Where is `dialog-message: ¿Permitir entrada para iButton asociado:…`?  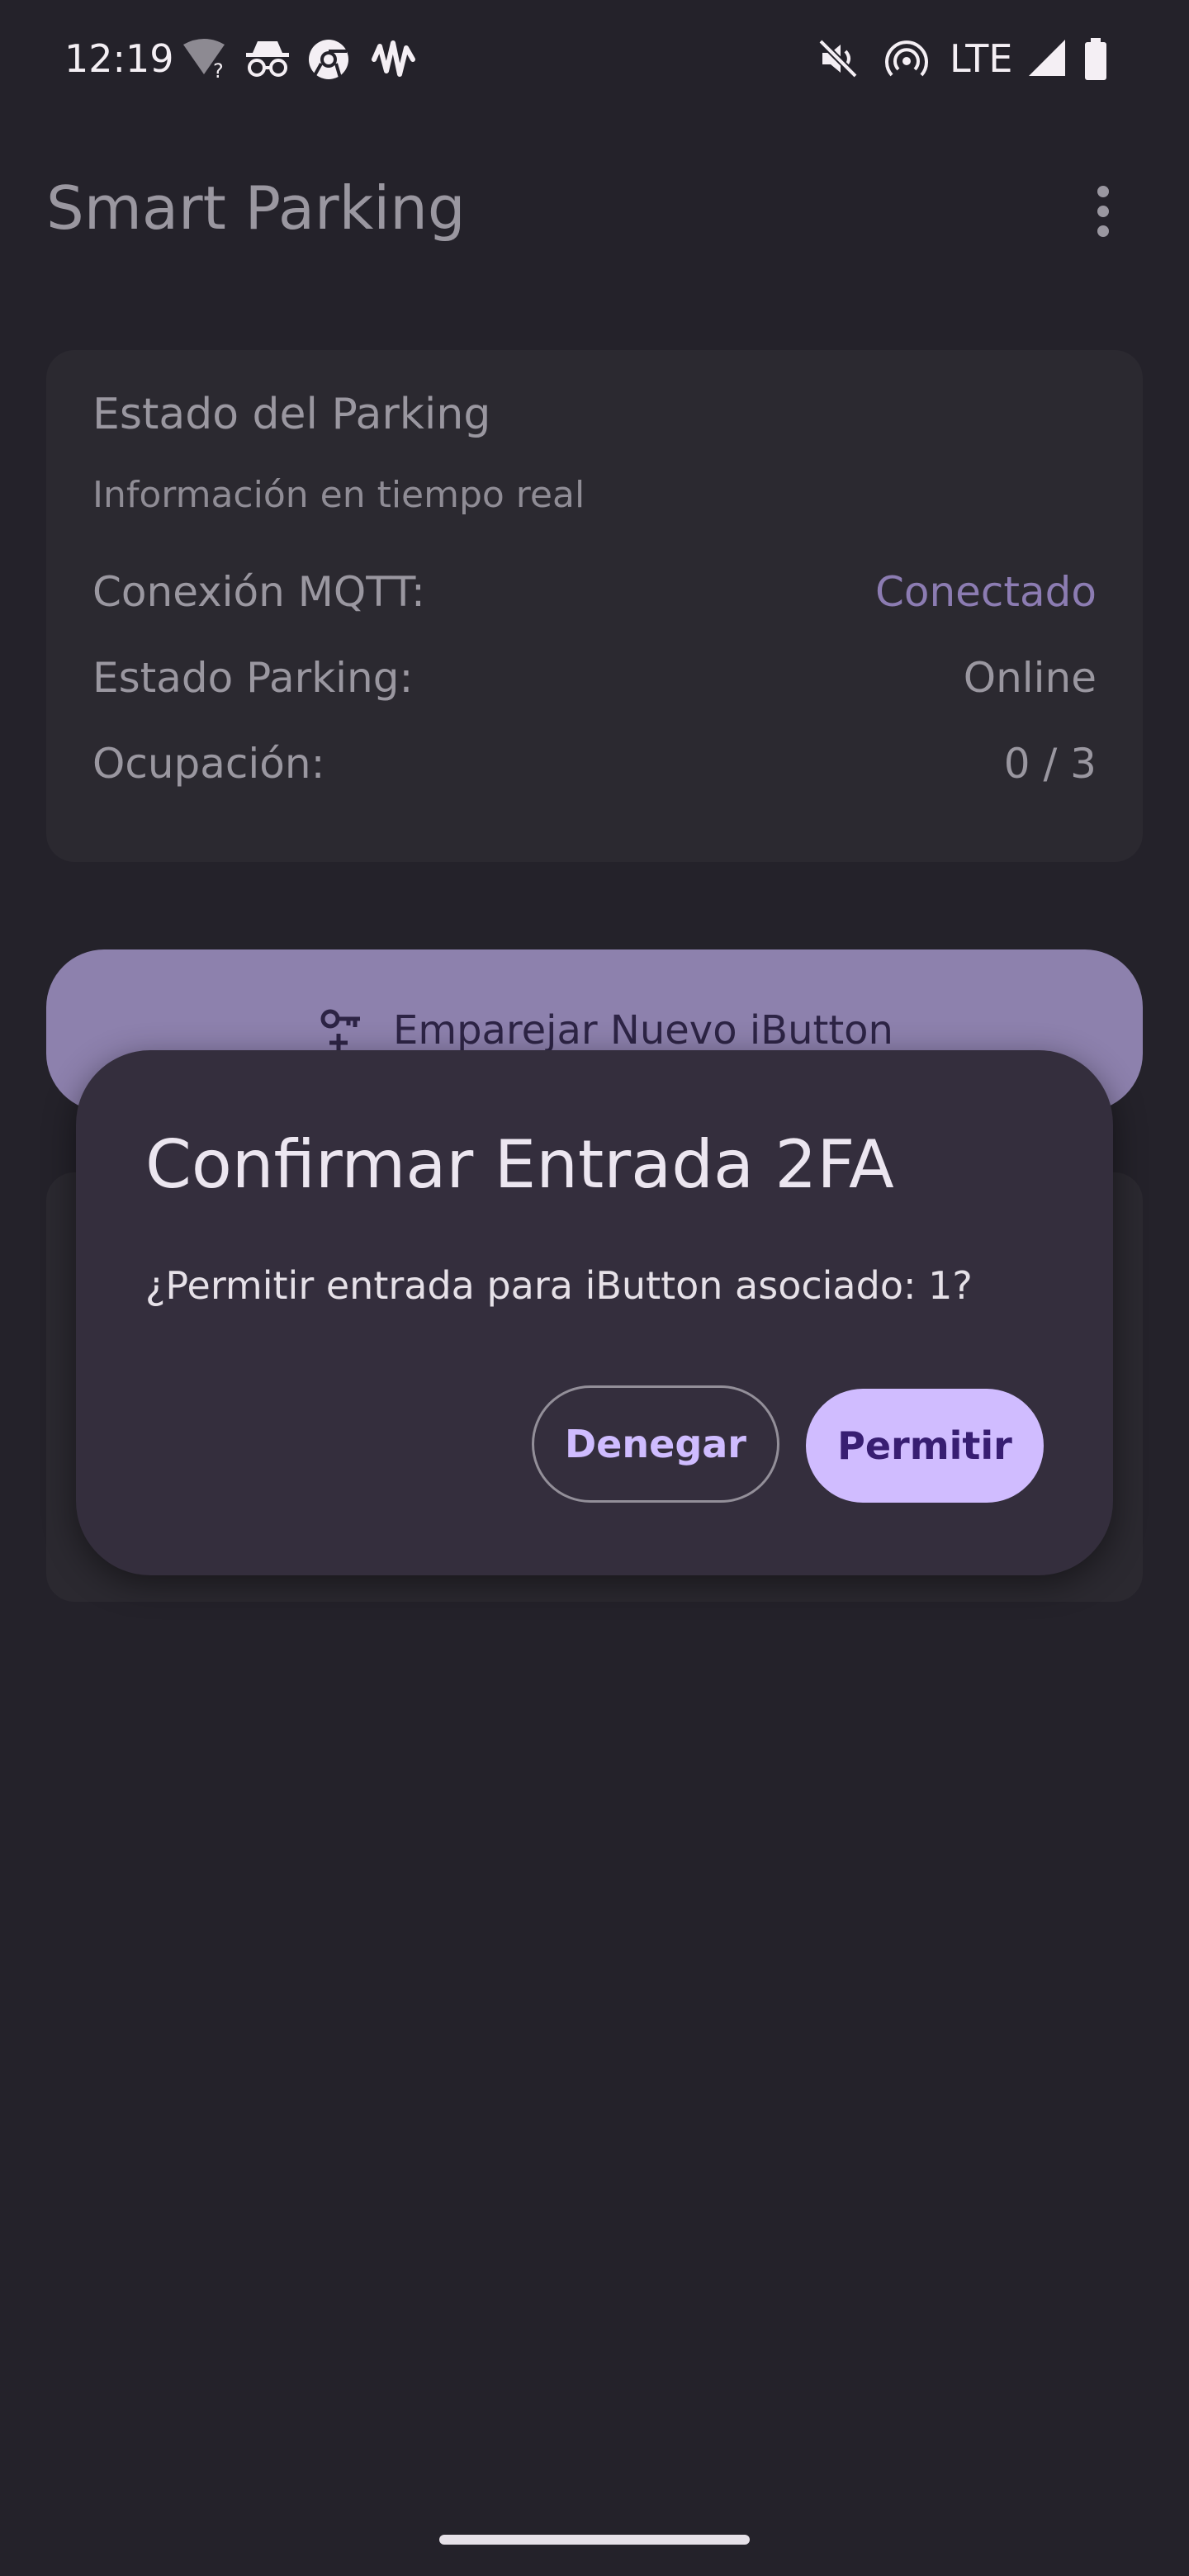
dialog-message: ¿Permitir entrada para iButton asociado:… is located at coordinates (559, 1285).